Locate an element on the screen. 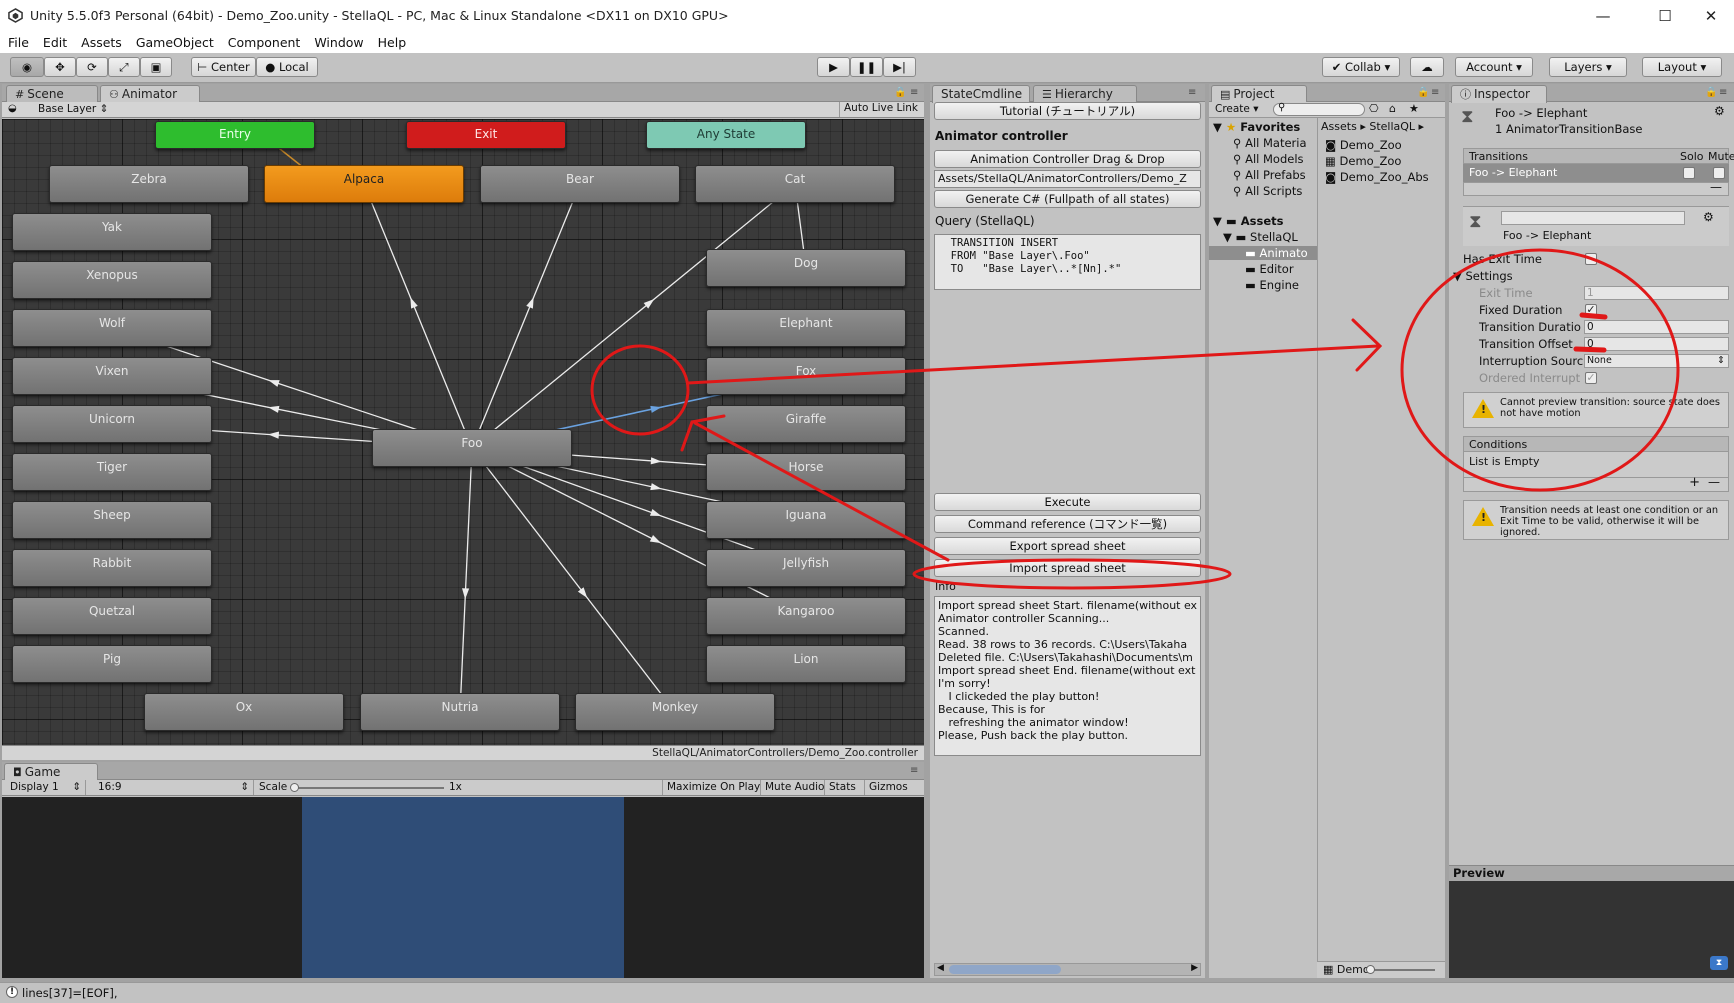 The image size is (1734, 1003). menu-gameobject: GameObject is located at coordinates (174, 43).